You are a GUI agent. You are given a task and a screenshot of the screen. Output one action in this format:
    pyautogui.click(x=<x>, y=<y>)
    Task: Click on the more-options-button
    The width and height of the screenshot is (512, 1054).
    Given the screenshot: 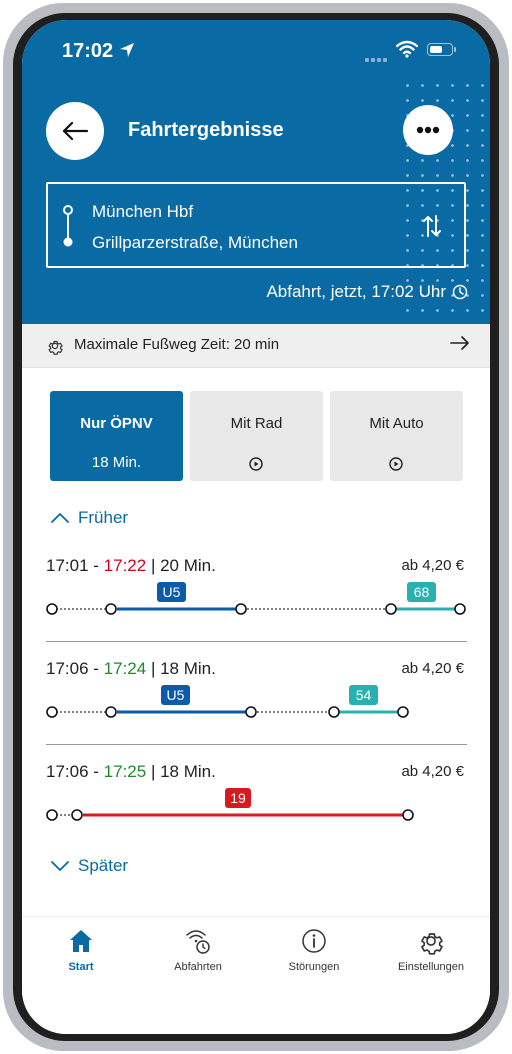 What is the action you would take?
    pyautogui.click(x=428, y=130)
    